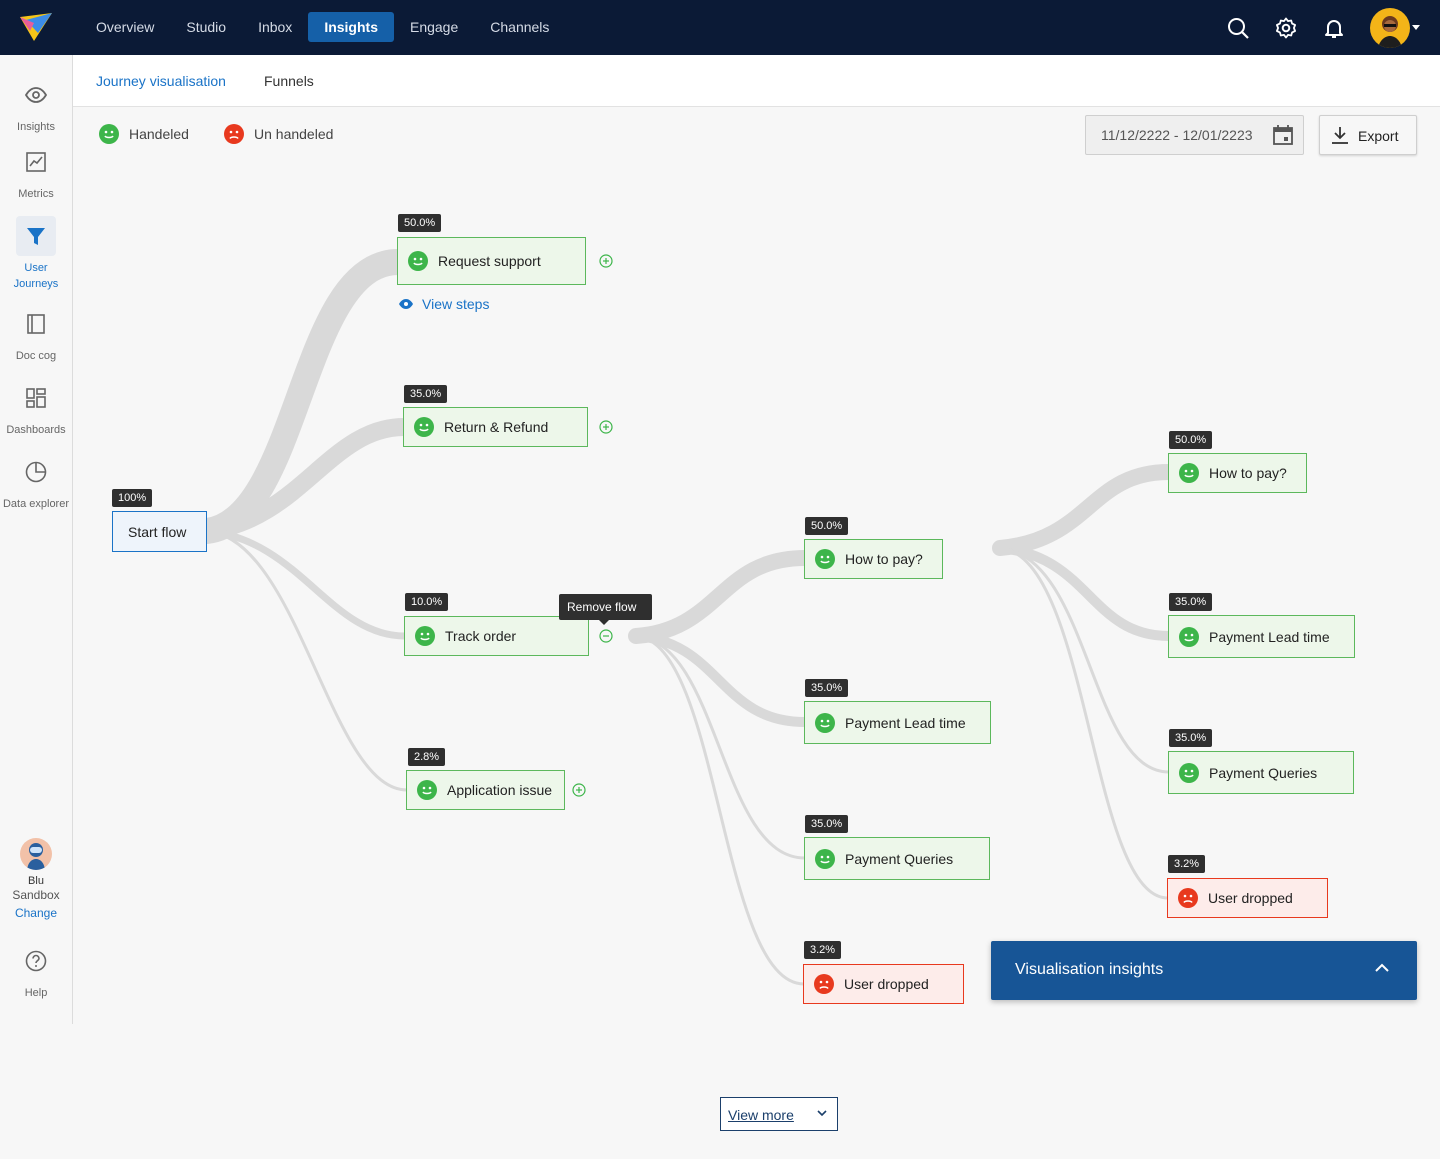 The width and height of the screenshot is (1440, 1159). Describe the element at coordinates (1191, 738) in the screenshot. I see `pct-badge-l3-payment-queries: 35.0%` at that location.